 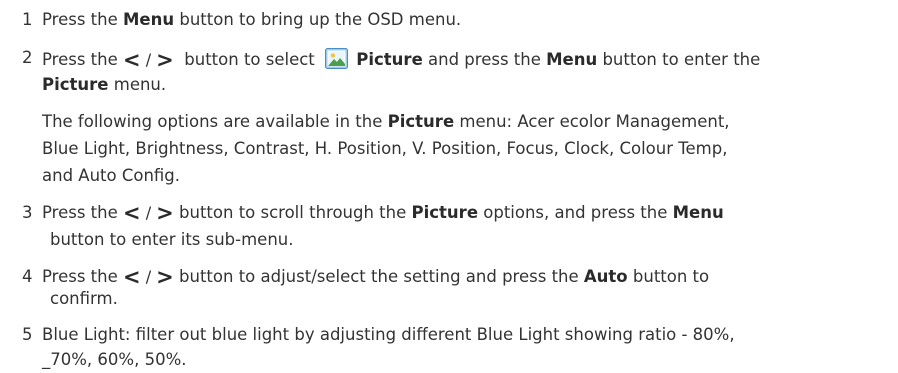 I want to click on step-text: _70%, 60%, 50%., so click(x=114, y=360).